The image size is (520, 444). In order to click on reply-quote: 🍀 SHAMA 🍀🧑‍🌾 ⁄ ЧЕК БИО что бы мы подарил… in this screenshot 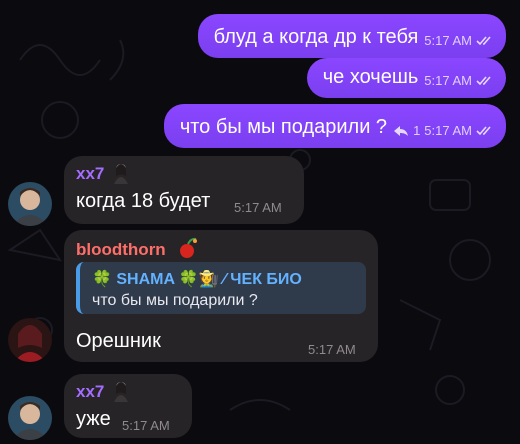, I will do `click(221, 288)`.